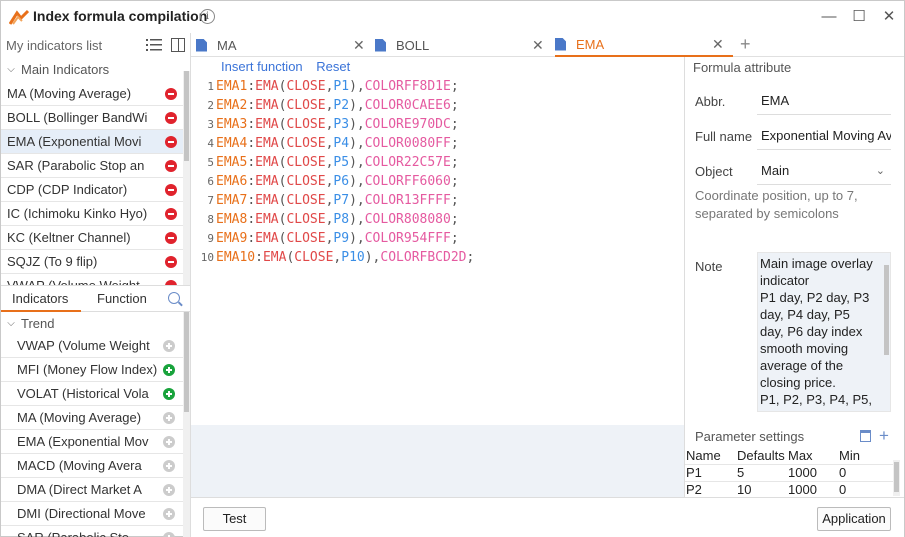 This screenshot has height=537, width=905. I want to click on param-name: P6, so click(341, 181).